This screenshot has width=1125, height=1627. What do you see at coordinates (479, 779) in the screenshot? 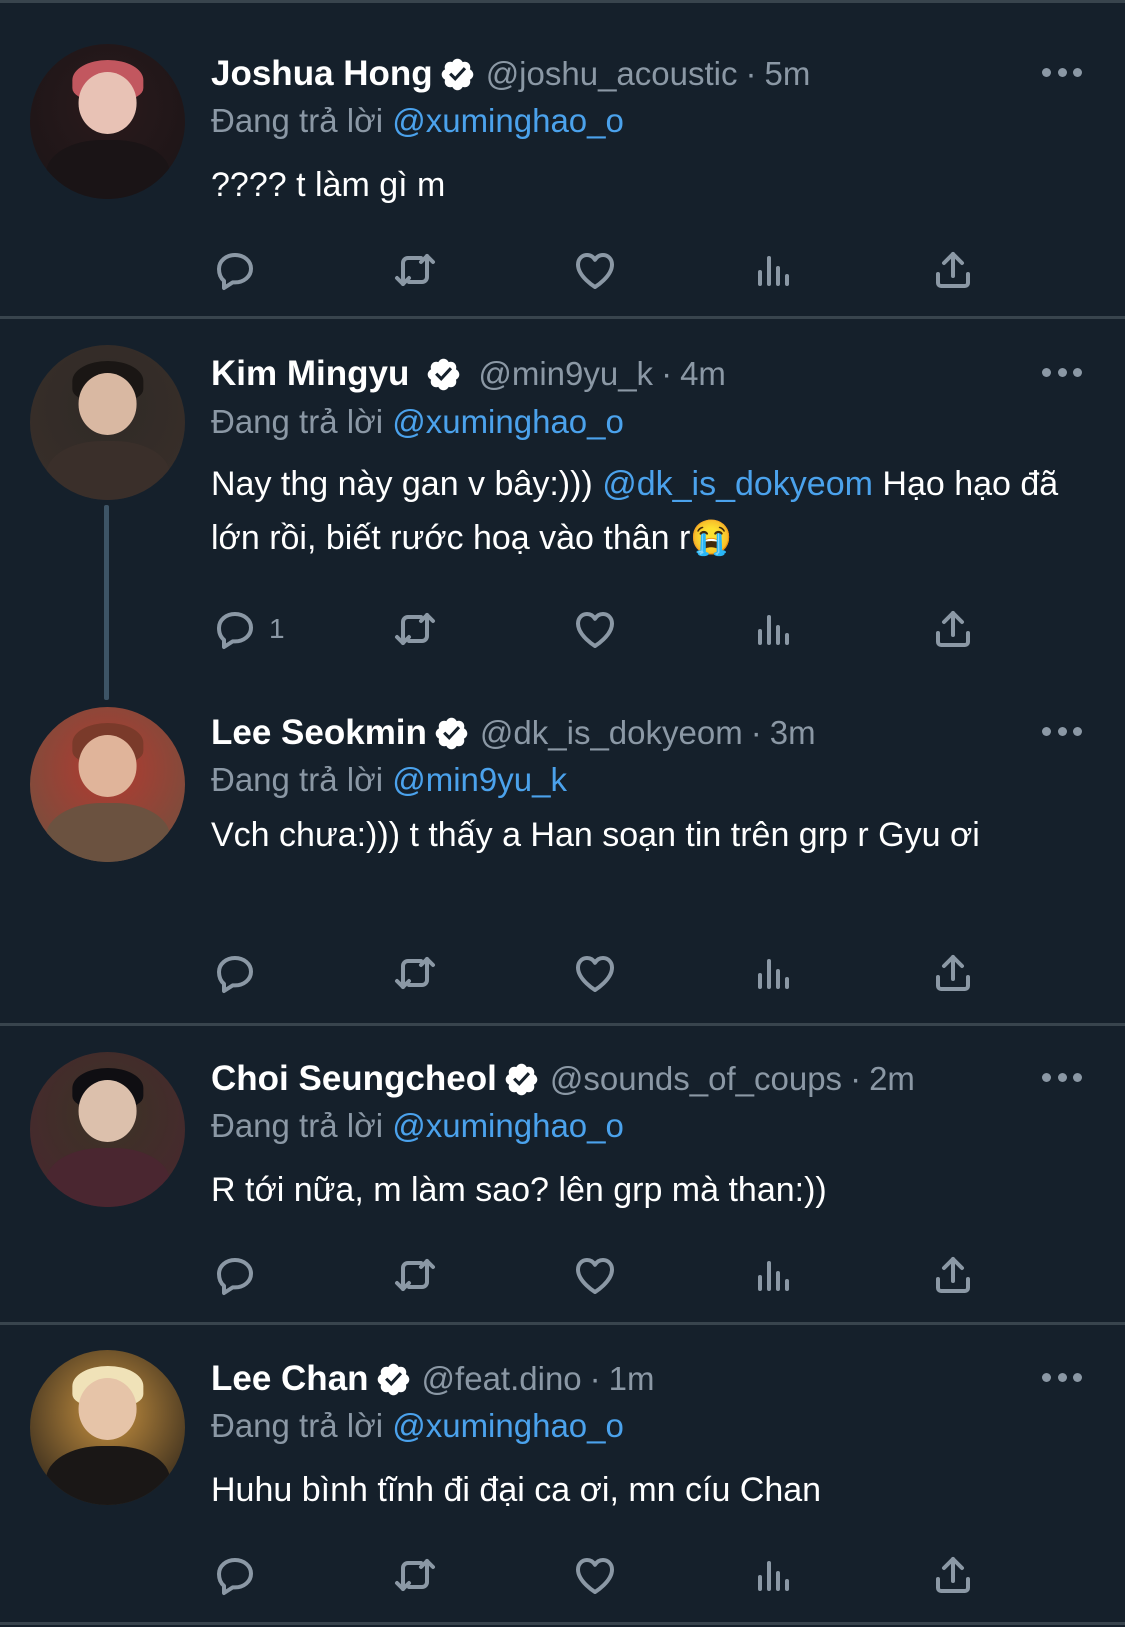
I see `replying-to-mention: @min9yu_k` at bounding box center [479, 779].